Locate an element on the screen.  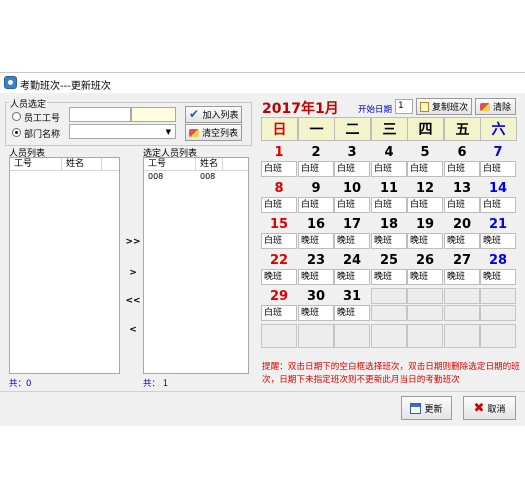
day-number: 18 is located at coordinates (389, 224).